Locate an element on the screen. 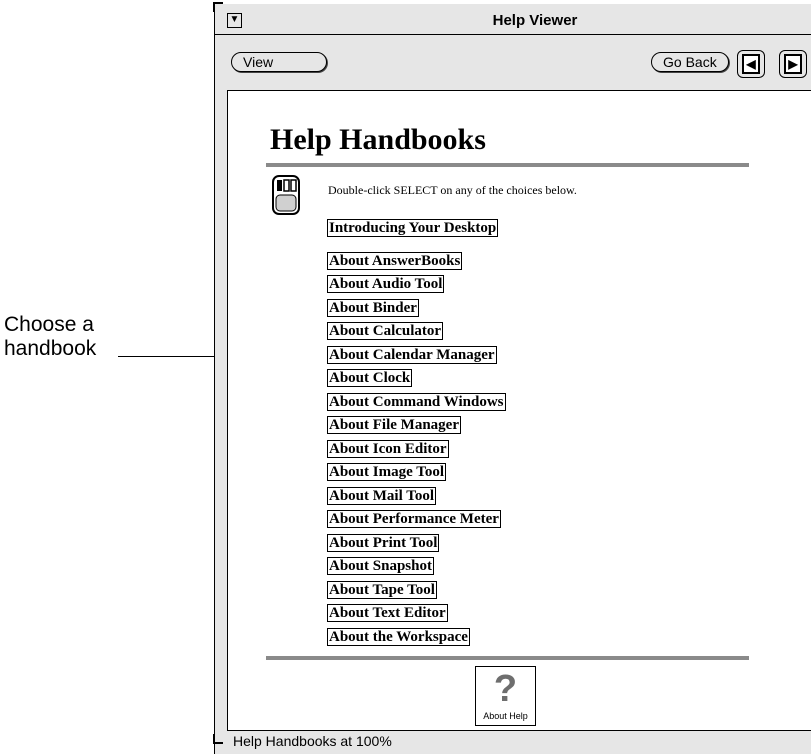  status-bar-text: Help Handbooks at 100% is located at coordinates (312, 741).